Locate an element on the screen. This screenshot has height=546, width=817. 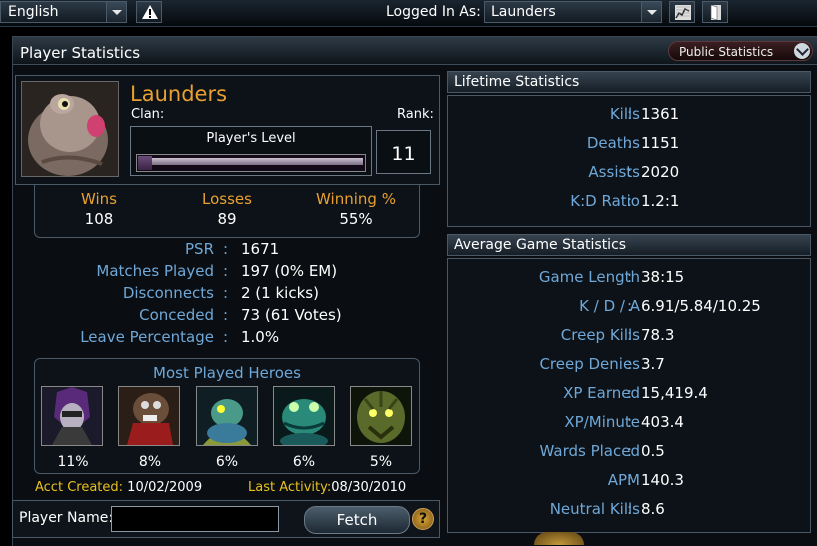
winning-pct-value: 55% is located at coordinates (356, 219).